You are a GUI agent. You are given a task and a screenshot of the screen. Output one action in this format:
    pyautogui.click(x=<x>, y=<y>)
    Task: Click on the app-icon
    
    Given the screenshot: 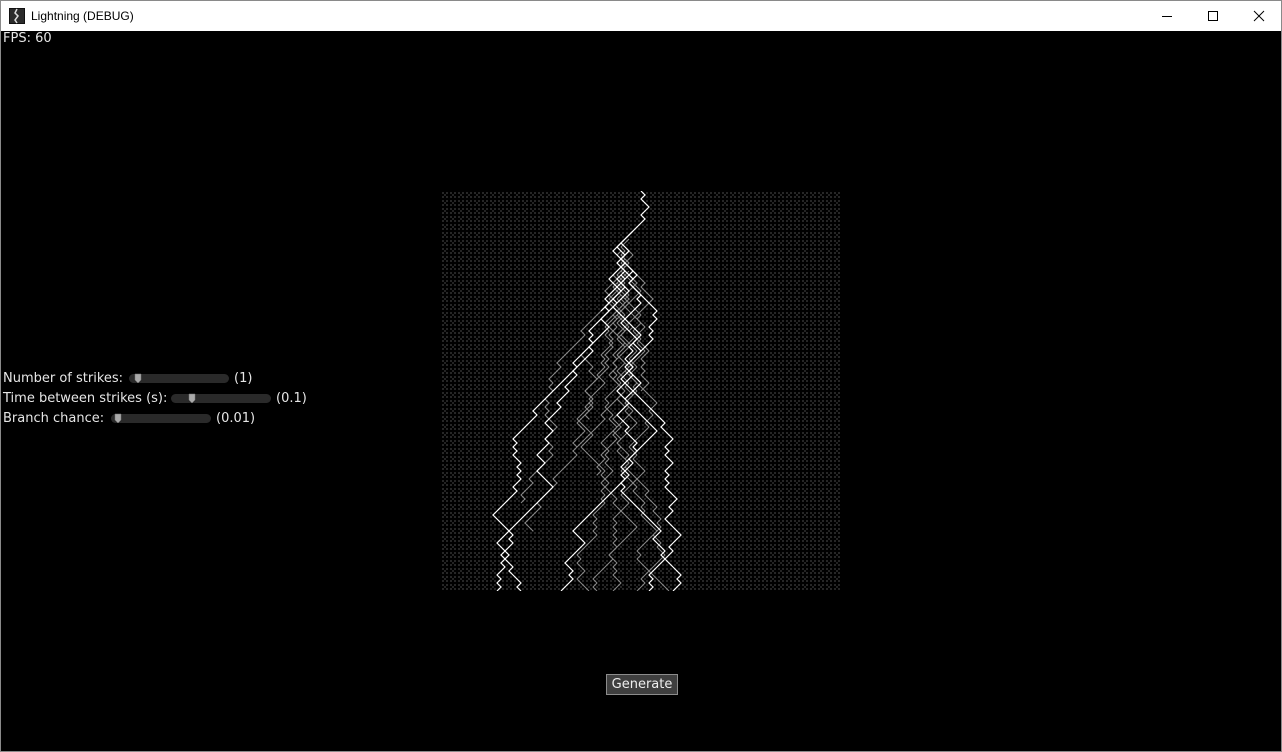 What is the action you would take?
    pyautogui.click(x=17, y=16)
    